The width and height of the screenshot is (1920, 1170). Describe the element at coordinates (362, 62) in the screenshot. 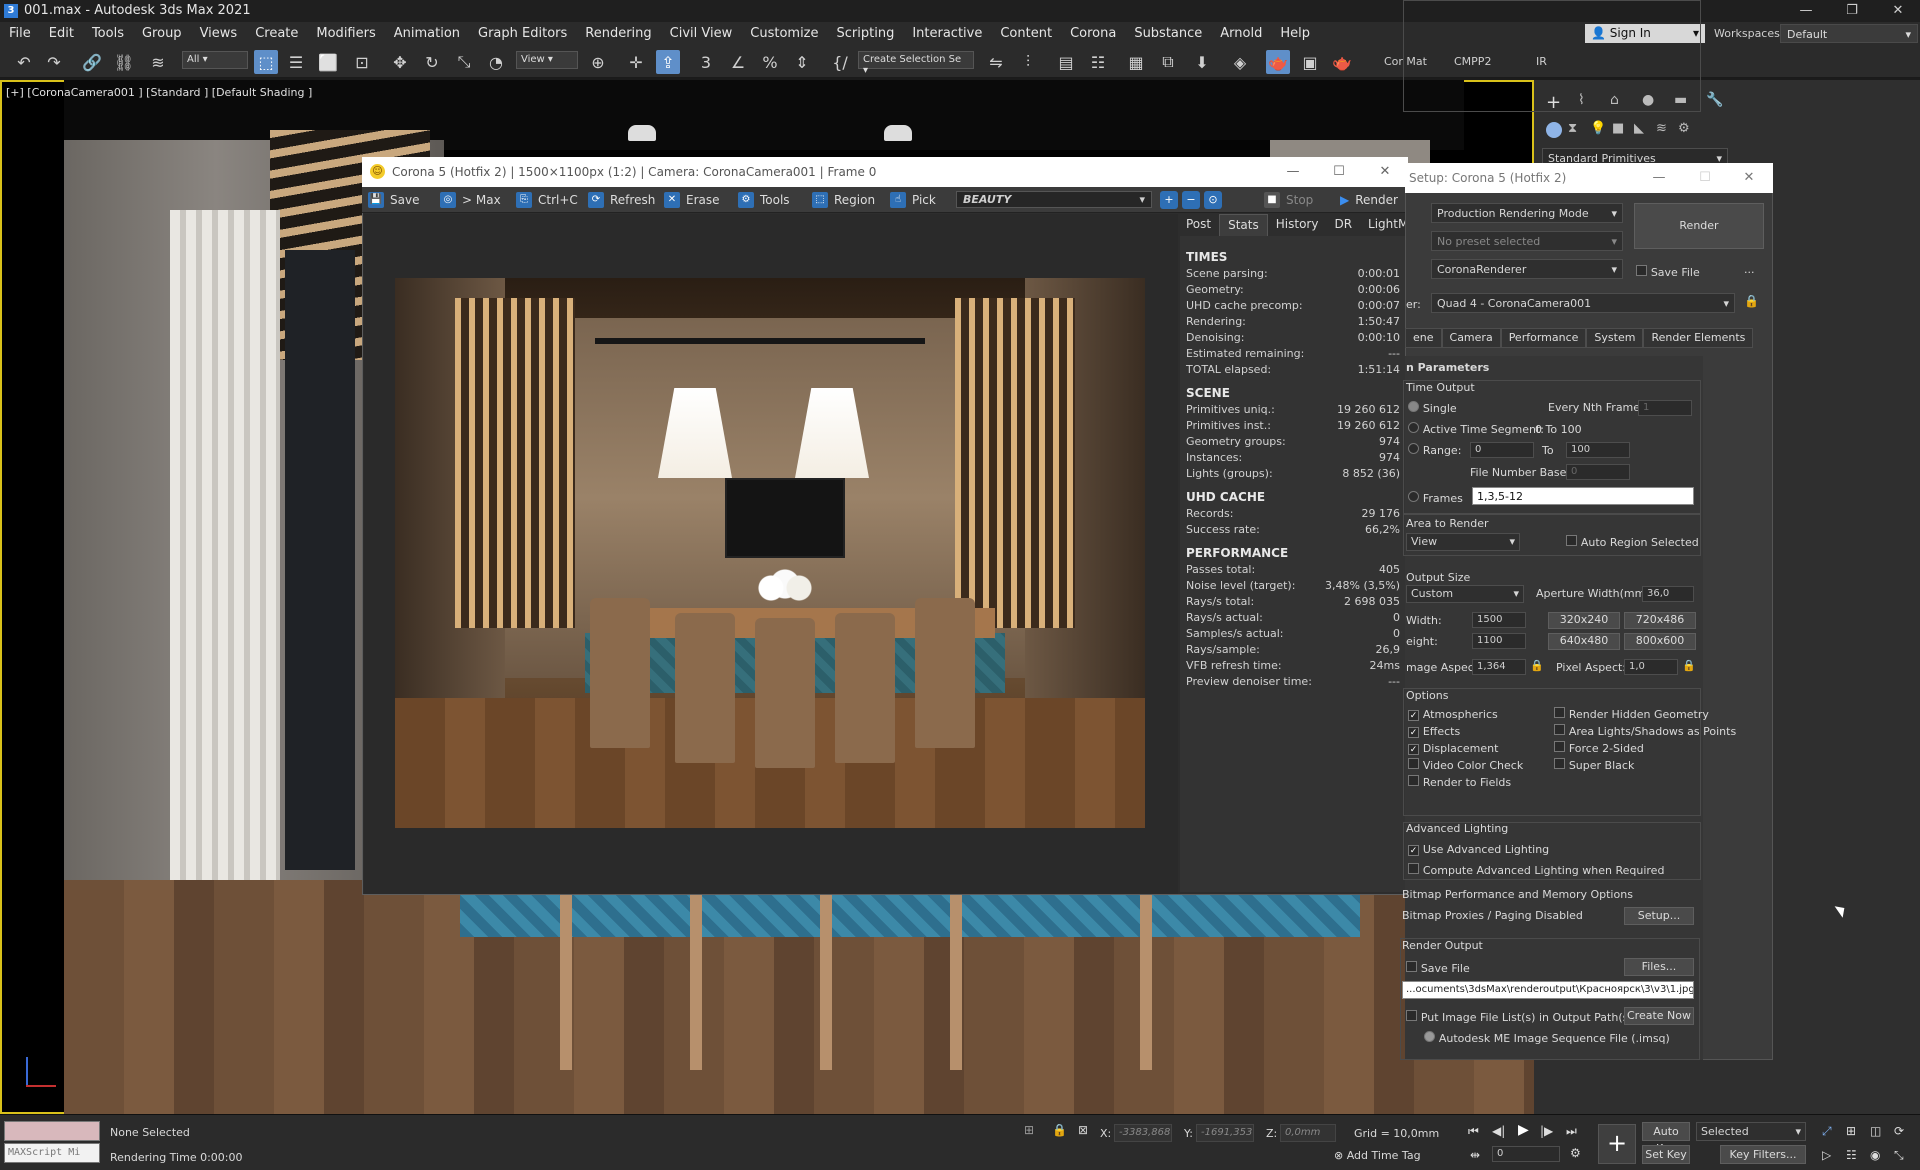

I see `window-crossing-icon: ⊡` at that location.